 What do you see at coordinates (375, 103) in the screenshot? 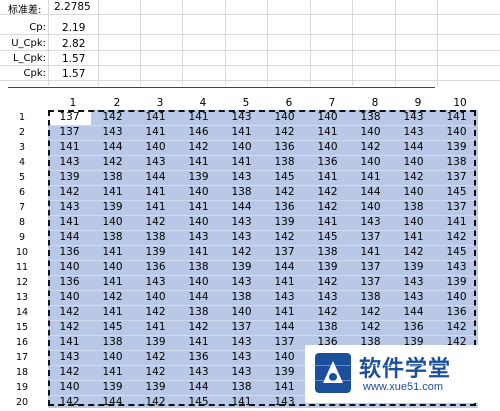
I see `column-header: 8` at bounding box center [375, 103].